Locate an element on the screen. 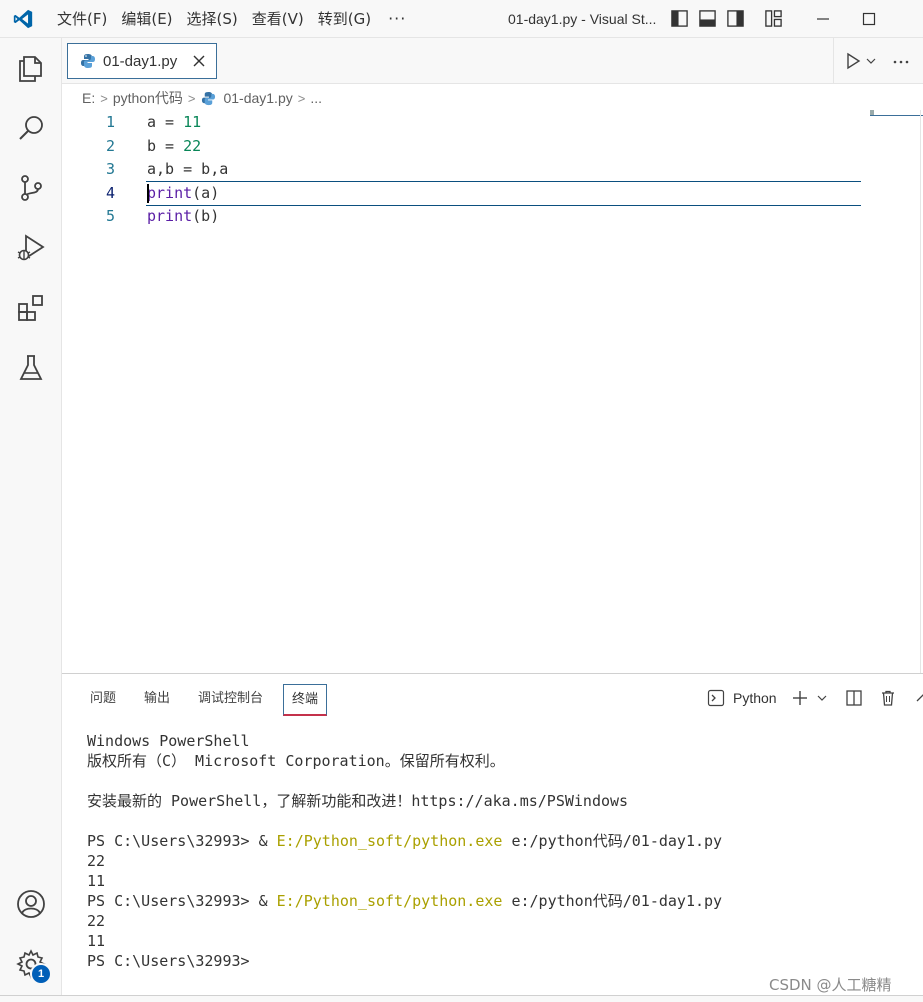 This screenshot has width=923, height=1002. split-terminal-icon is located at coordinates (854, 698).